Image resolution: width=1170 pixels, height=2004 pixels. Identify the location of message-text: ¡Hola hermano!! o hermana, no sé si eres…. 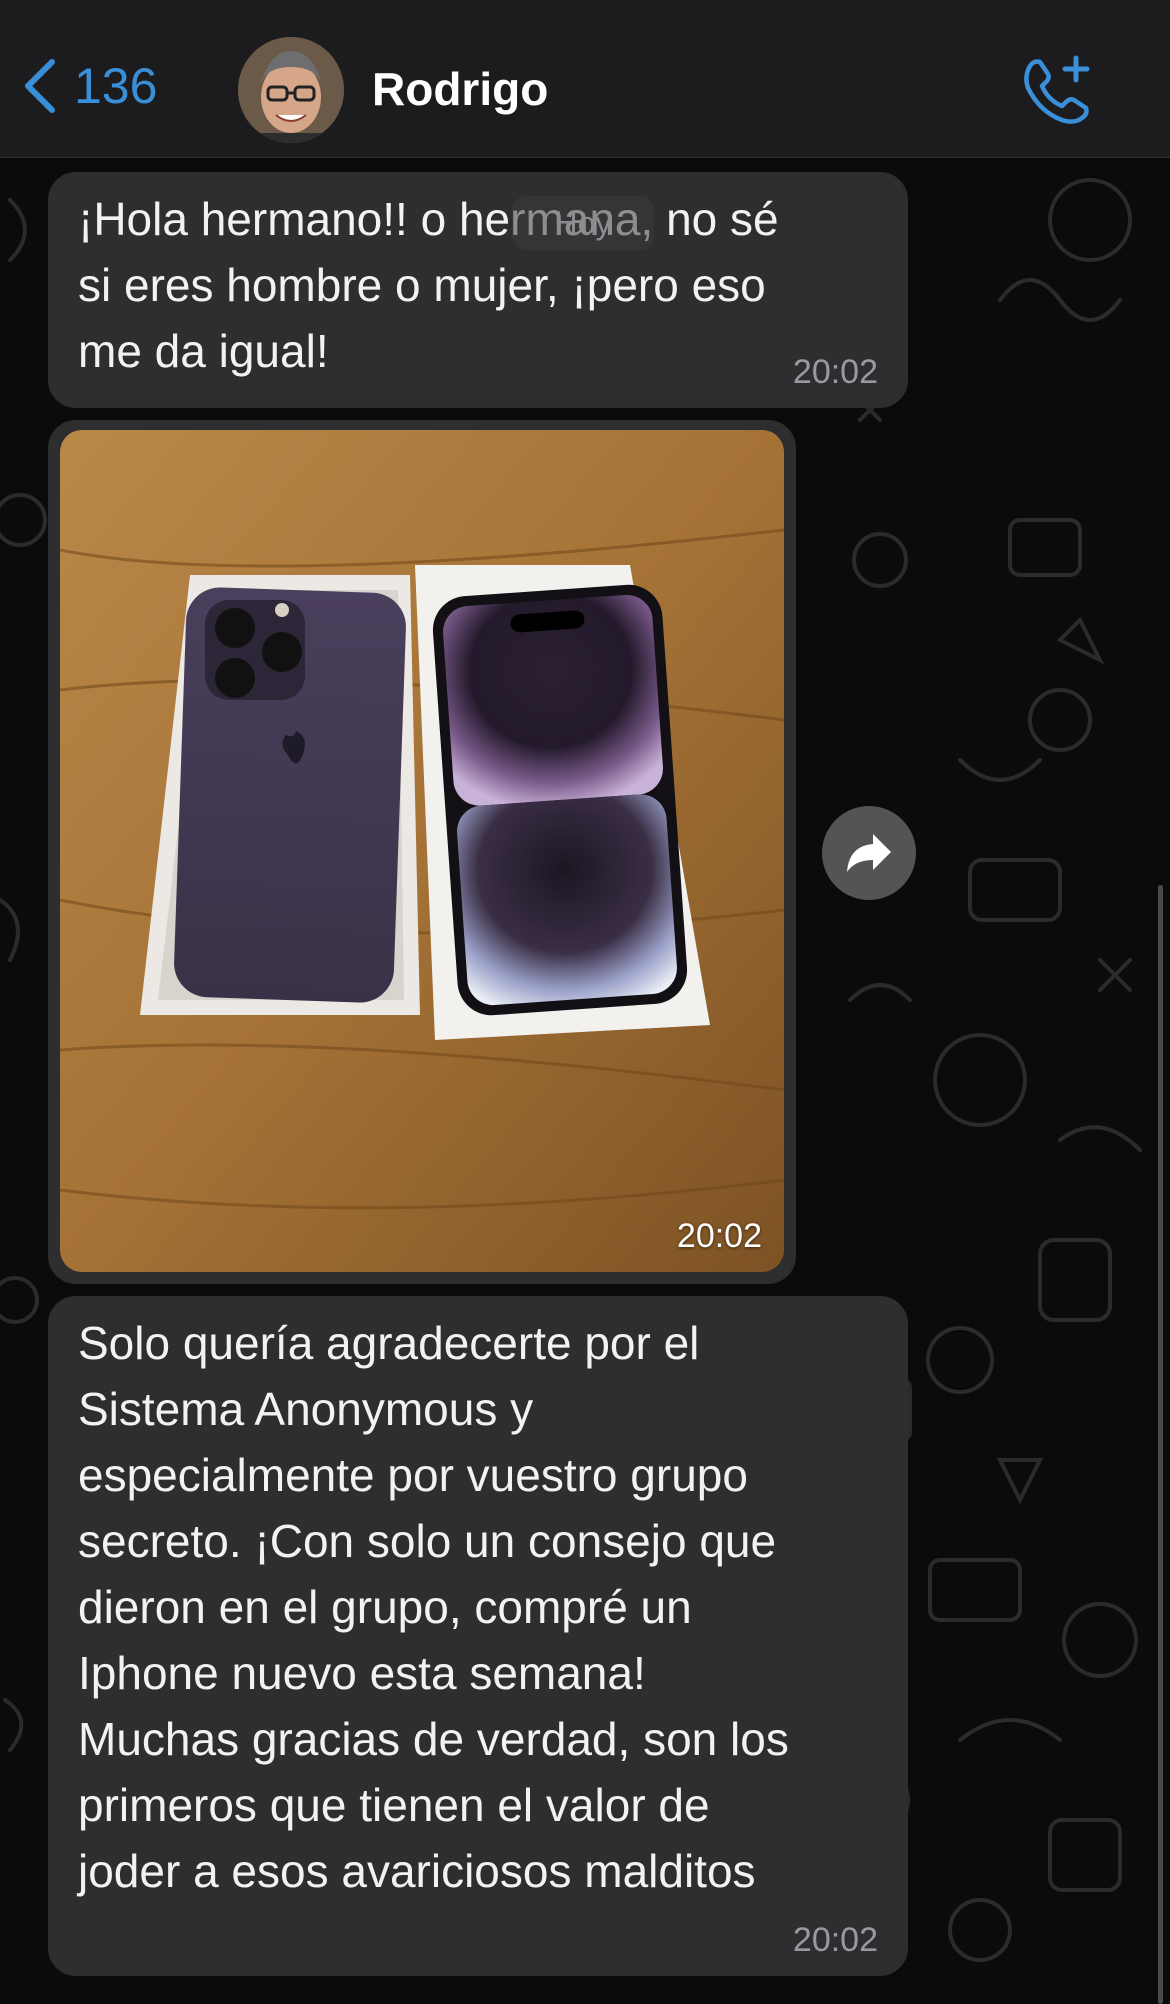
(428, 285).